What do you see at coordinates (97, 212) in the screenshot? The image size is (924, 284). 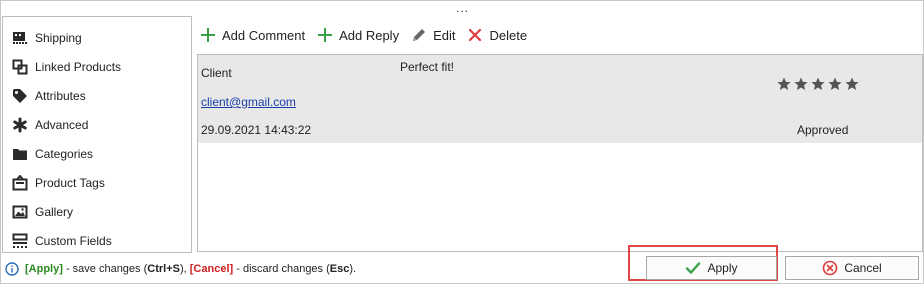 I see `sidebar-item-gallery: Gallery` at bounding box center [97, 212].